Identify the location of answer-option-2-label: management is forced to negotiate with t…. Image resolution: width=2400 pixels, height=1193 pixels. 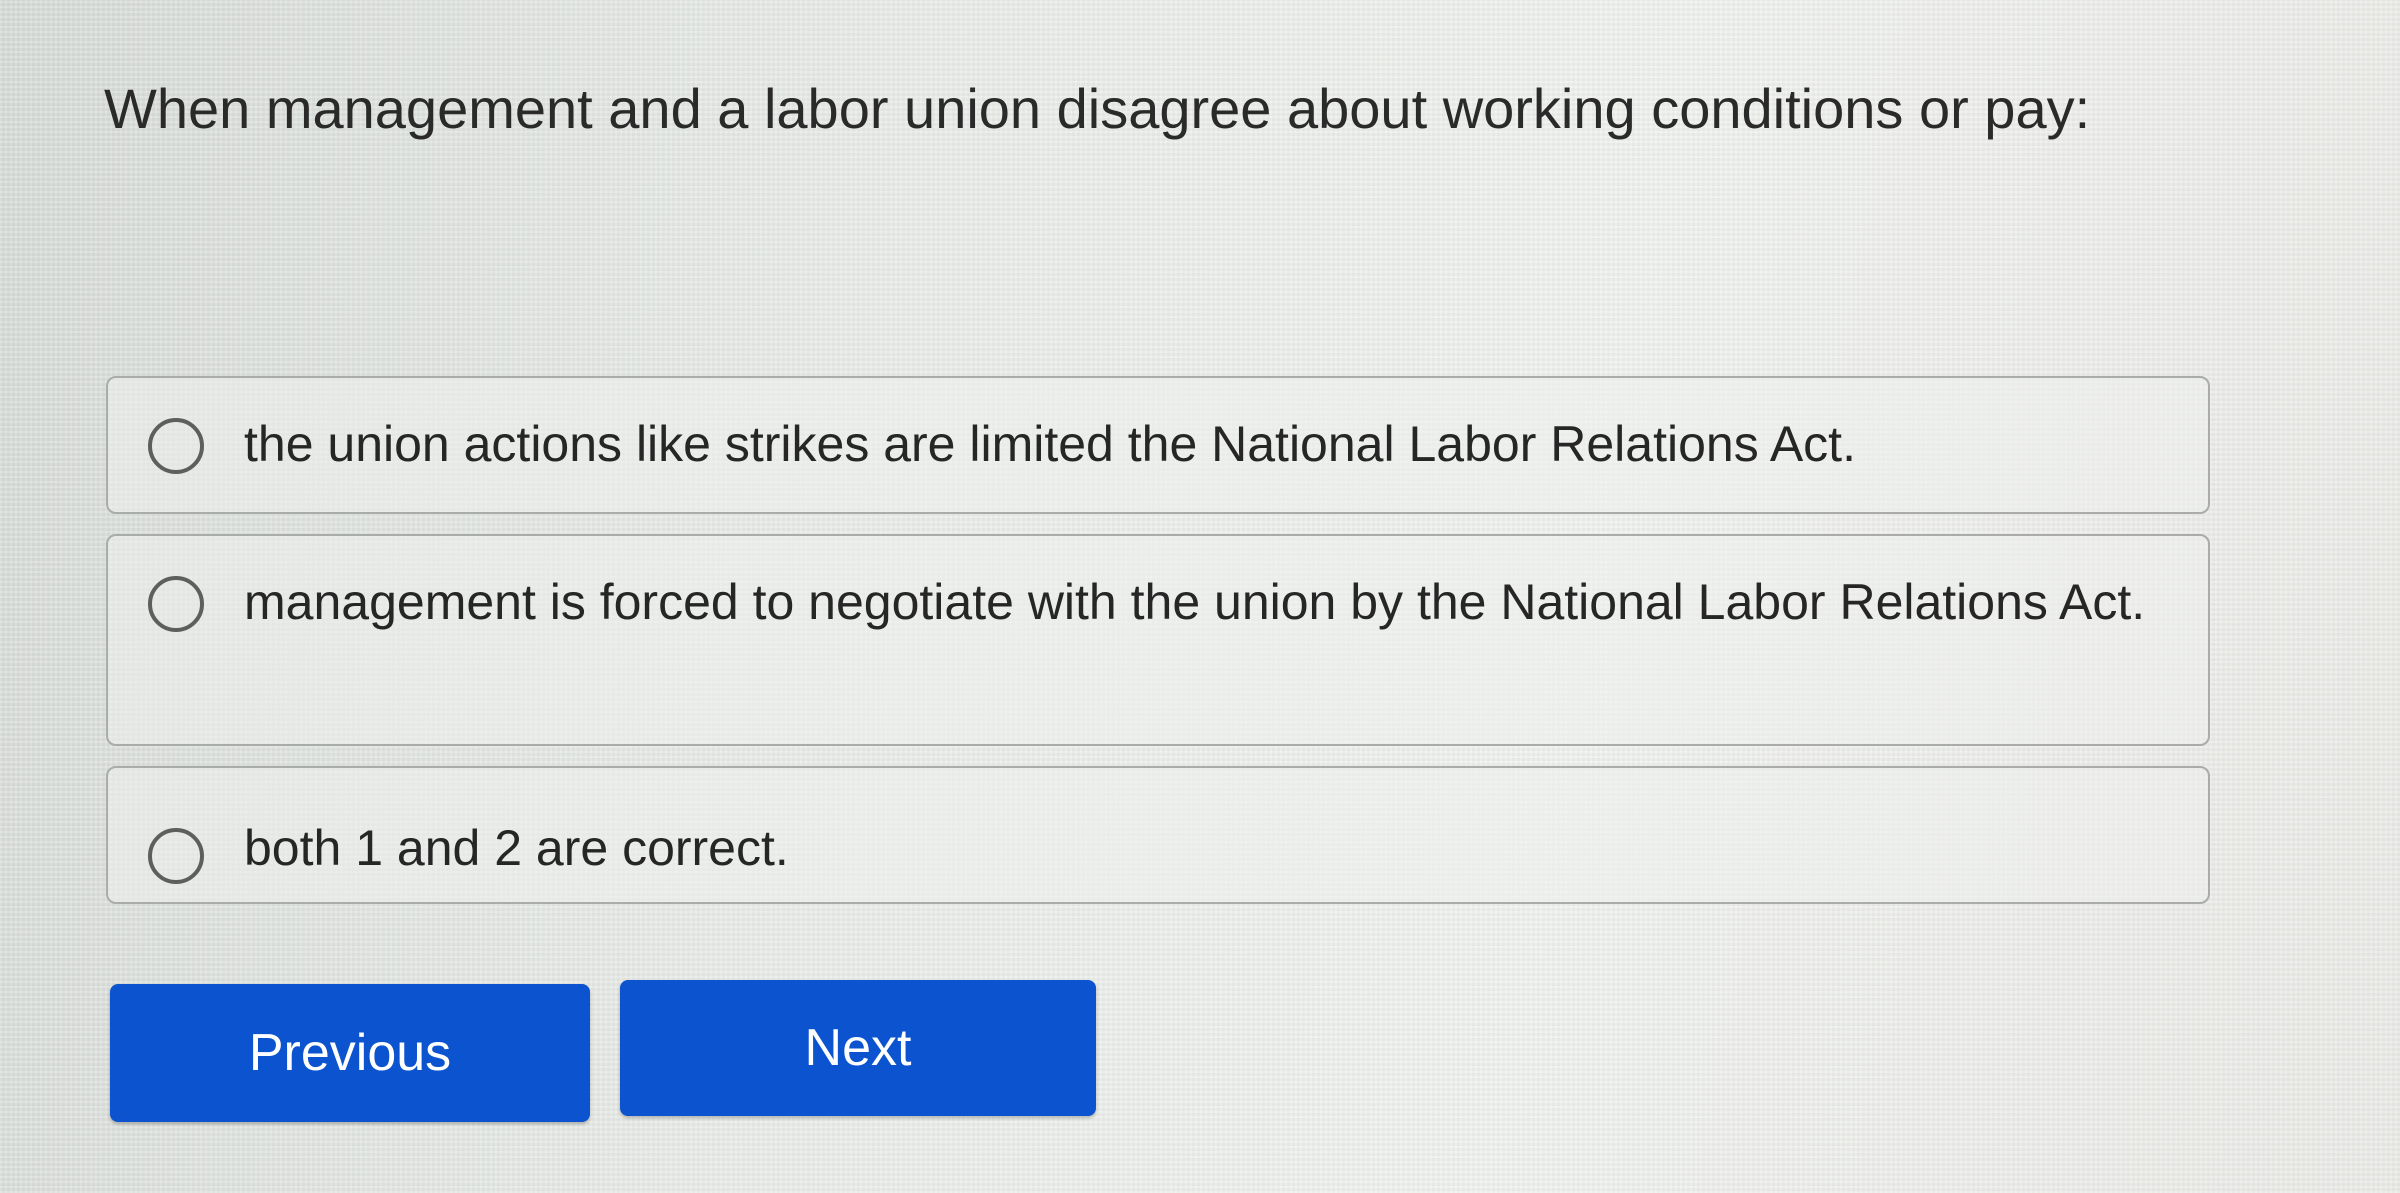
(1195, 602).